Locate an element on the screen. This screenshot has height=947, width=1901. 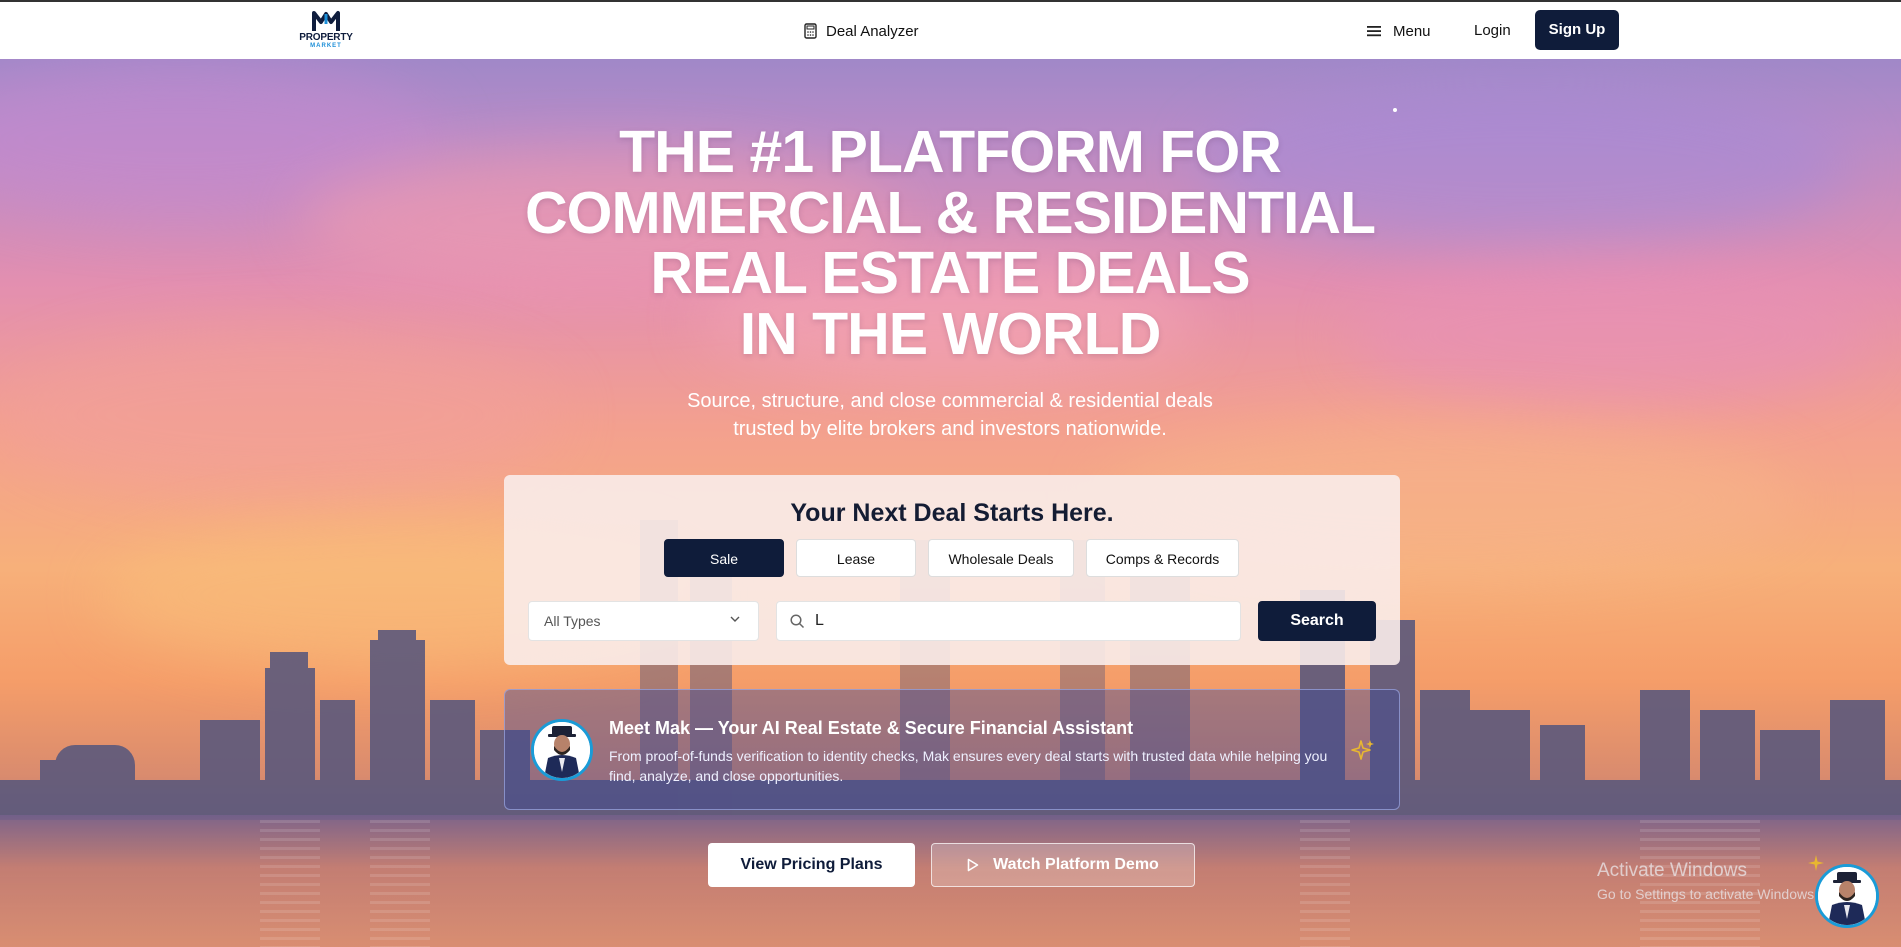
logo-mark-icon is located at coordinates (326, 21).